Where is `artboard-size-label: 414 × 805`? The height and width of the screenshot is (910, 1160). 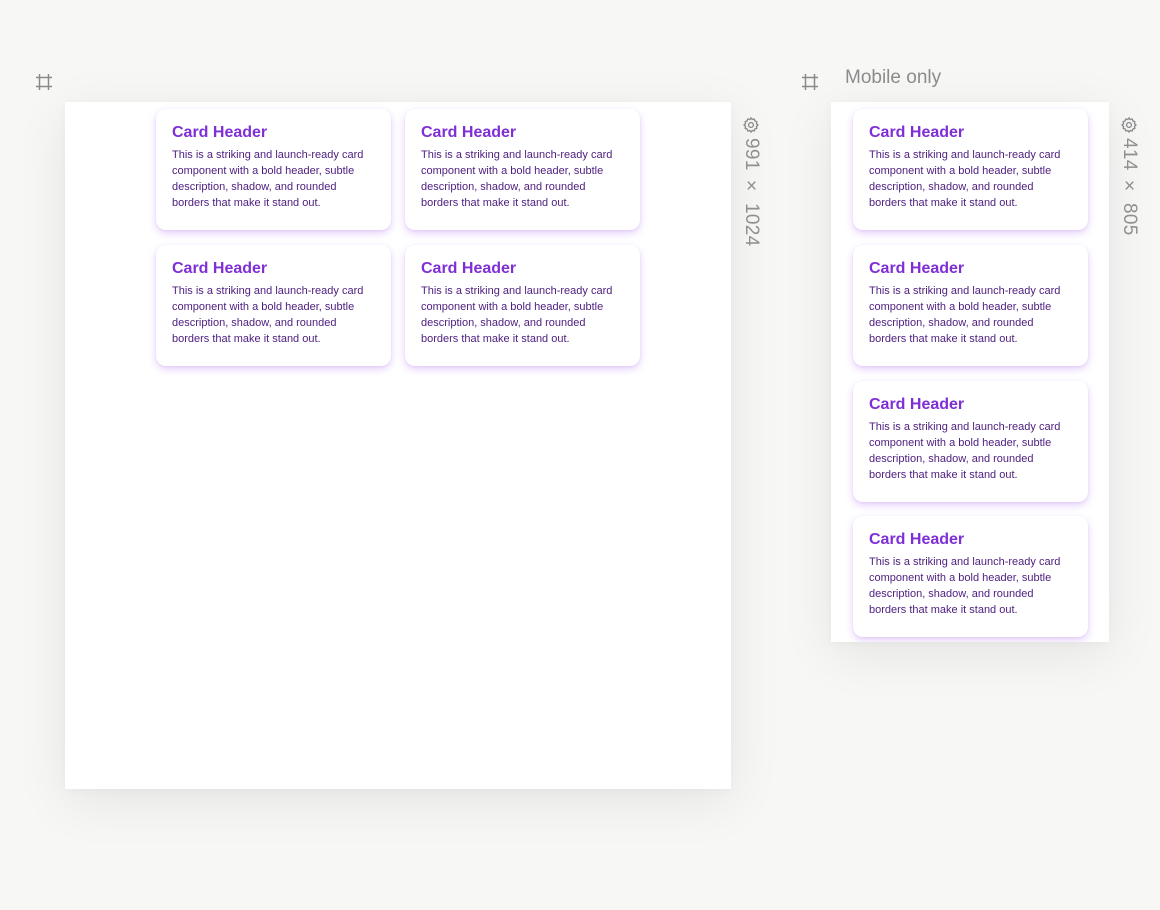 artboard-size-label: 414 × 805 is located at coordinates (1129, 187).